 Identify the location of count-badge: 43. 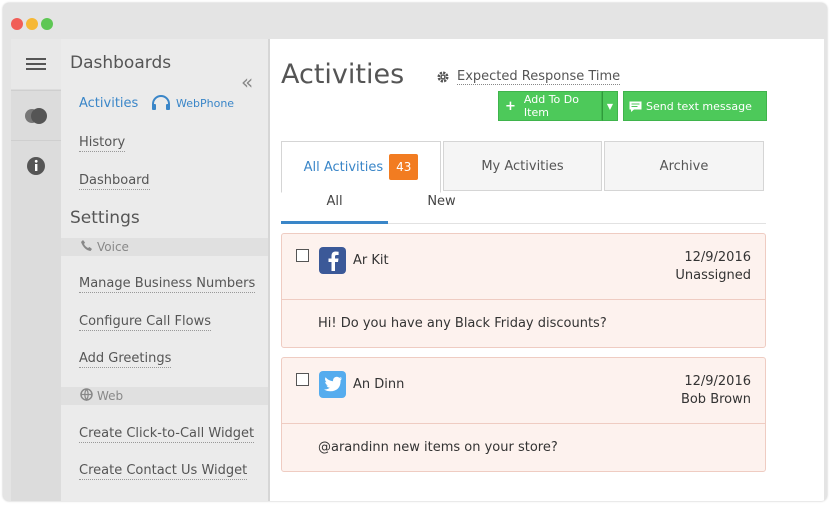
(404, 167).